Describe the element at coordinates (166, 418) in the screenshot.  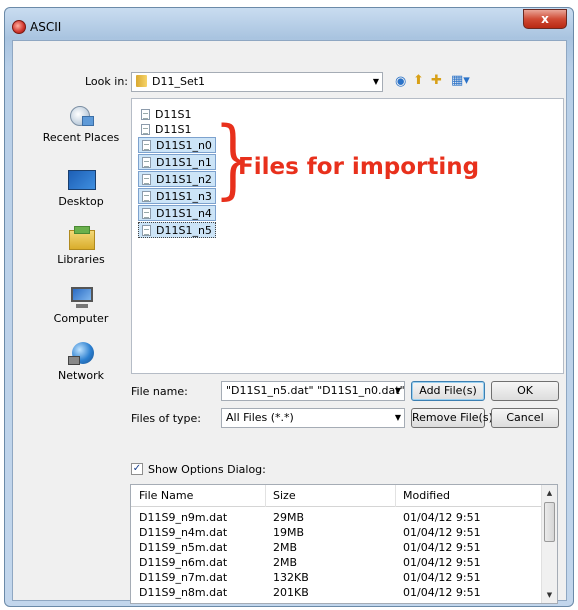
I see `files-of-type-label: Files of type:` at that location.